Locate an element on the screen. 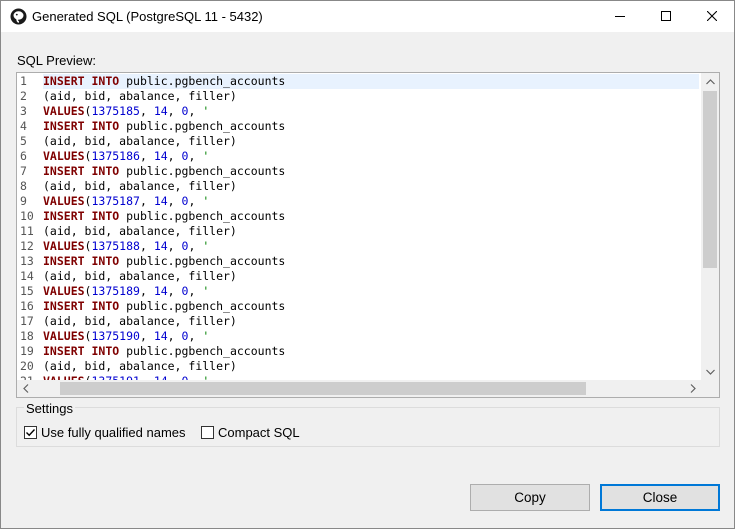 The width and height of the screenshot is (735, 529). line-number: 15 is located at coordinates (27, 291).